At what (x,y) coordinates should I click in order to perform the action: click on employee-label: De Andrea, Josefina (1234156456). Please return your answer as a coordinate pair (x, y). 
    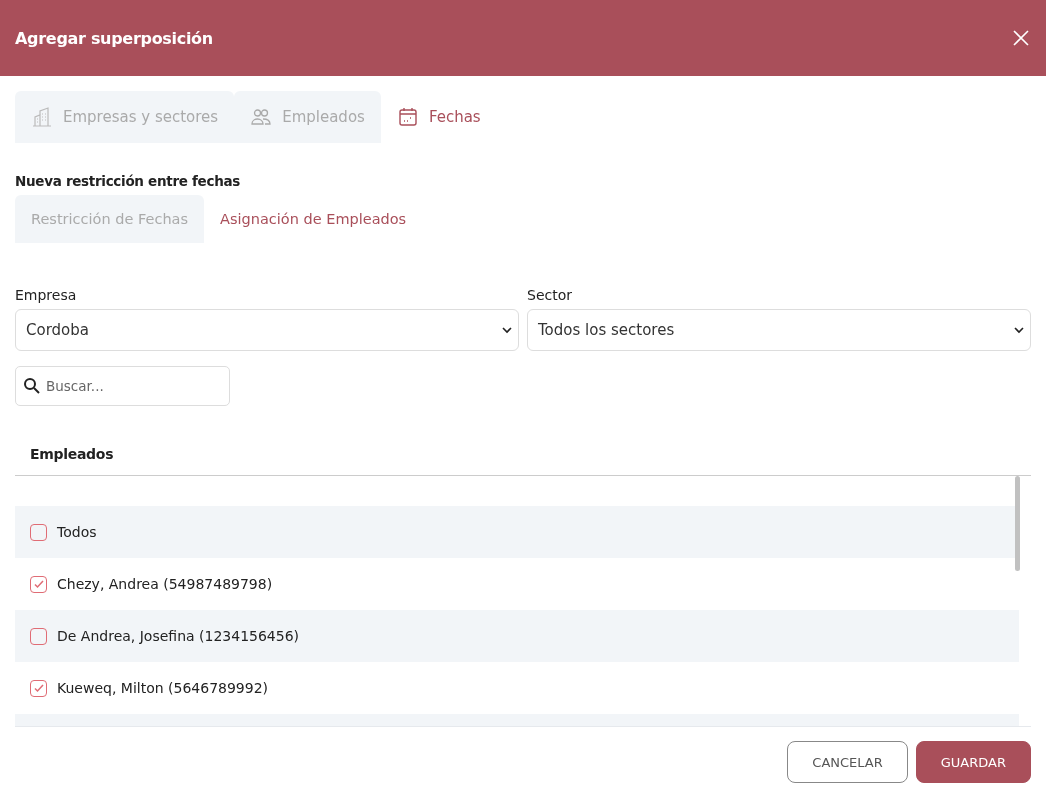
    Looking at the image, I should click on (178, 636).